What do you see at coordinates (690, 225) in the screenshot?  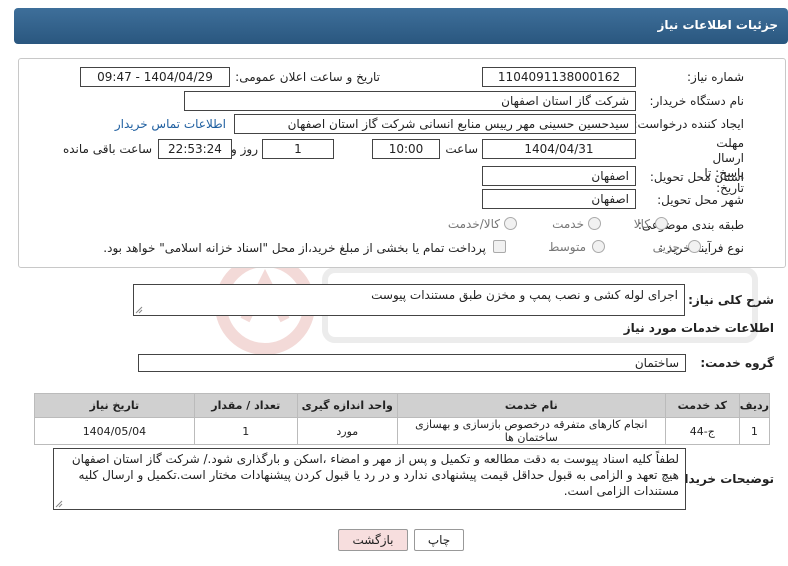 I see `category-label: طبقه بندی موضوعی:` at bounding box center [690, 225].